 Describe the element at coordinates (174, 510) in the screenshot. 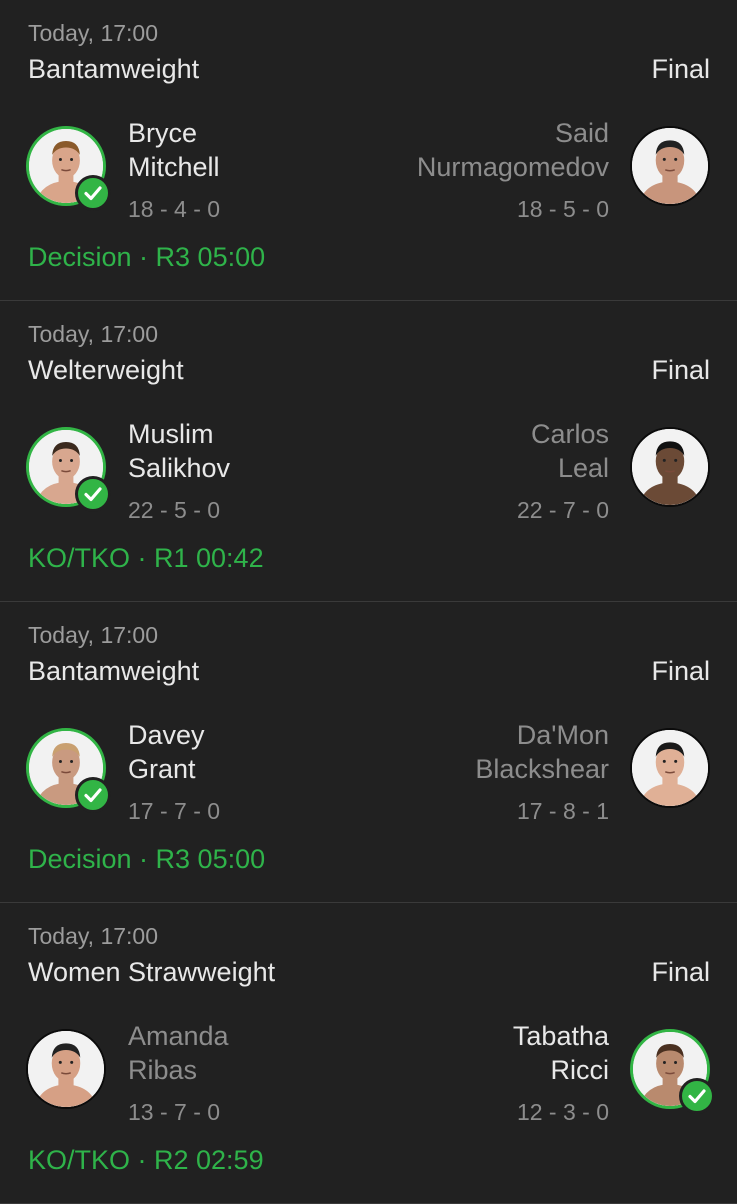

I see `fighter-record-left: 22 - 5 - 0` at that location.